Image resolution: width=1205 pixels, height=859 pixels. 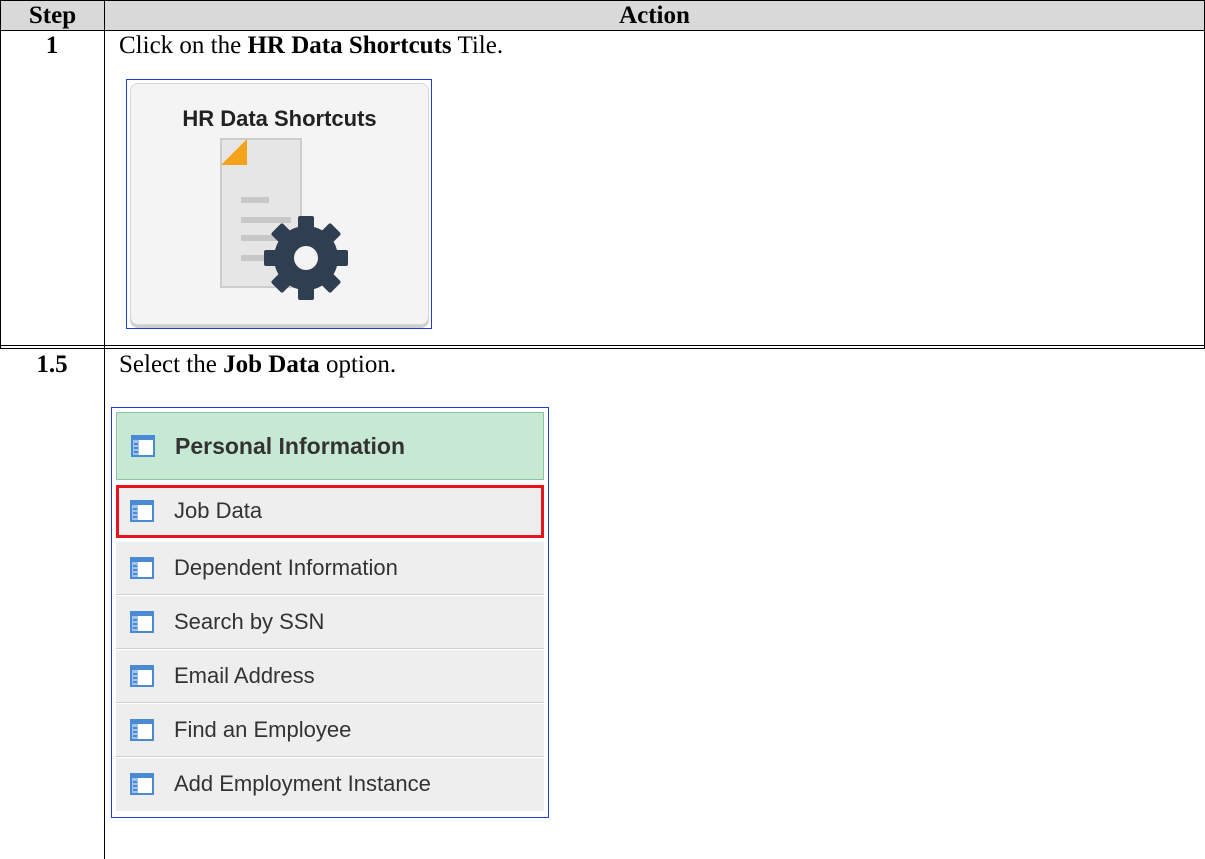 What do you see at coordinates (279, 118) in the screenshot?
I see `tile-title: HR Data Shortcuts` at bounding box center [279, 118].